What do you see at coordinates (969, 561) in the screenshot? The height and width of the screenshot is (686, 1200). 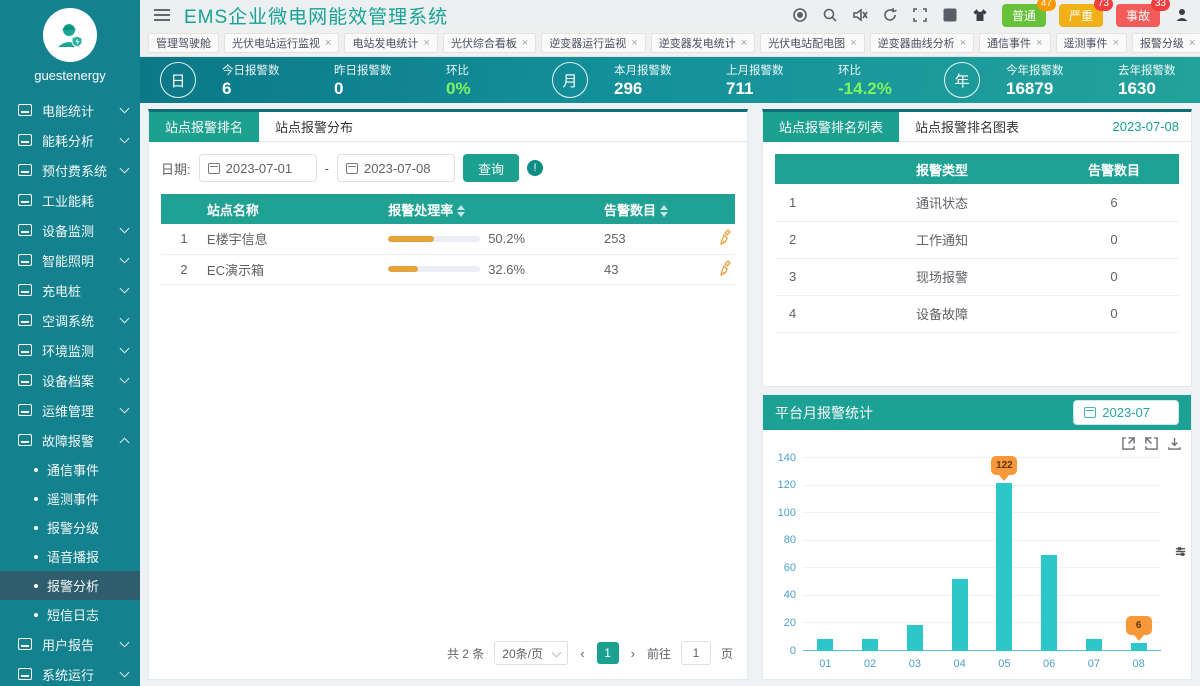 I see `bar-chart-plot: 0 20 40 60 80 100 120 140 01 02 03 04 05 122 06 07 08 6` at bounding box center [969, 561].